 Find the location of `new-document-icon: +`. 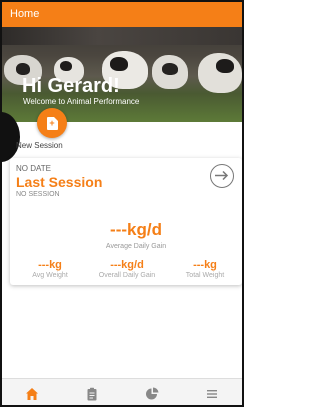

new-document-icon: + is located at coordinates (52, 123).